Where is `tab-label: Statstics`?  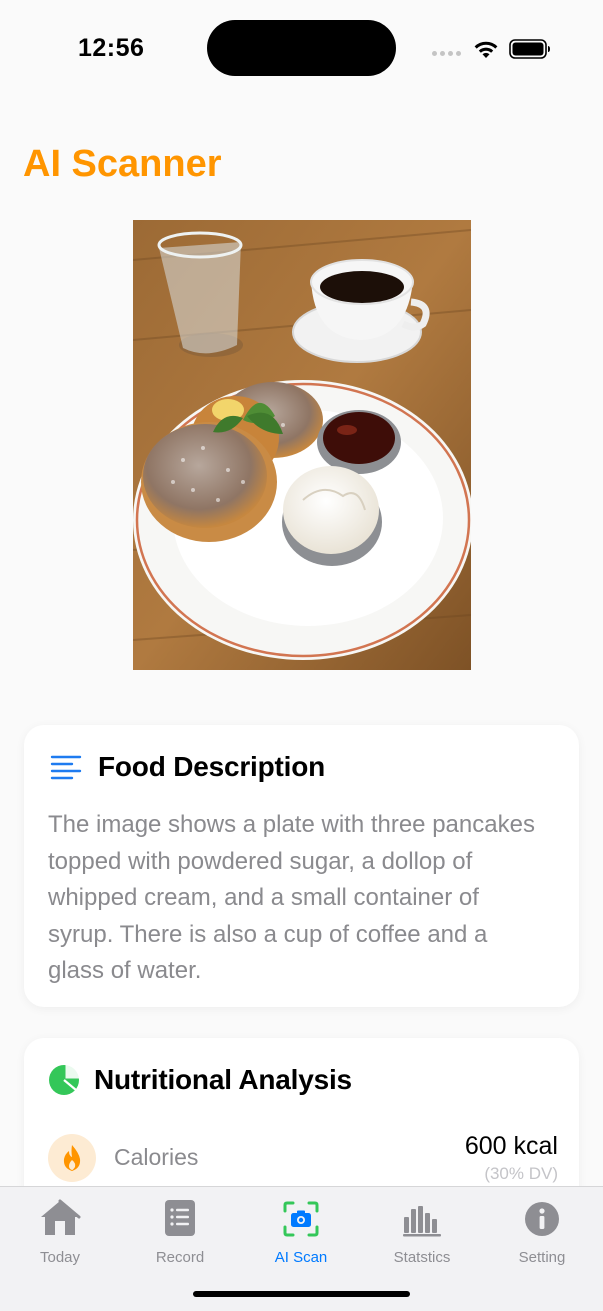 tab-label: Statstics is located at coordinates (422, 1257).